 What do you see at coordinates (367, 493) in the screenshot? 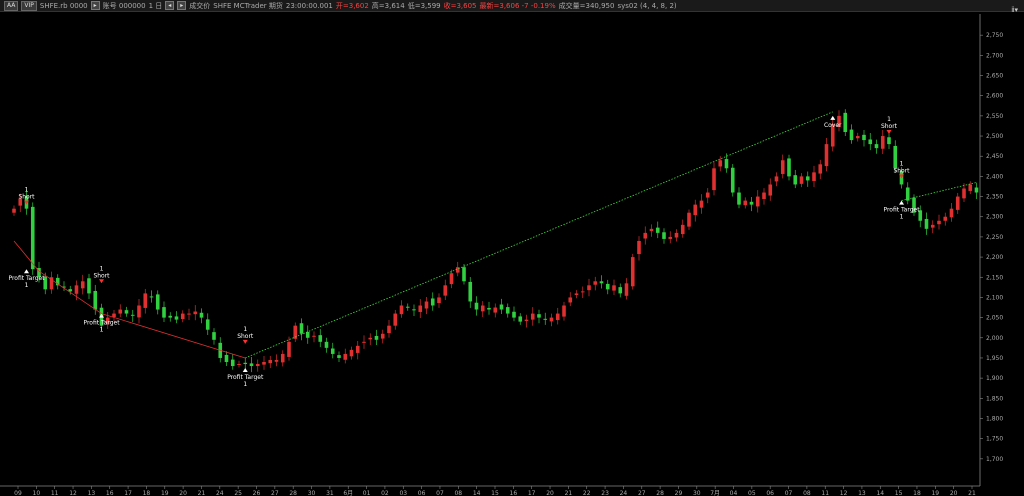
I see `x-tick-label: 01` at bounding box center [367, 493].